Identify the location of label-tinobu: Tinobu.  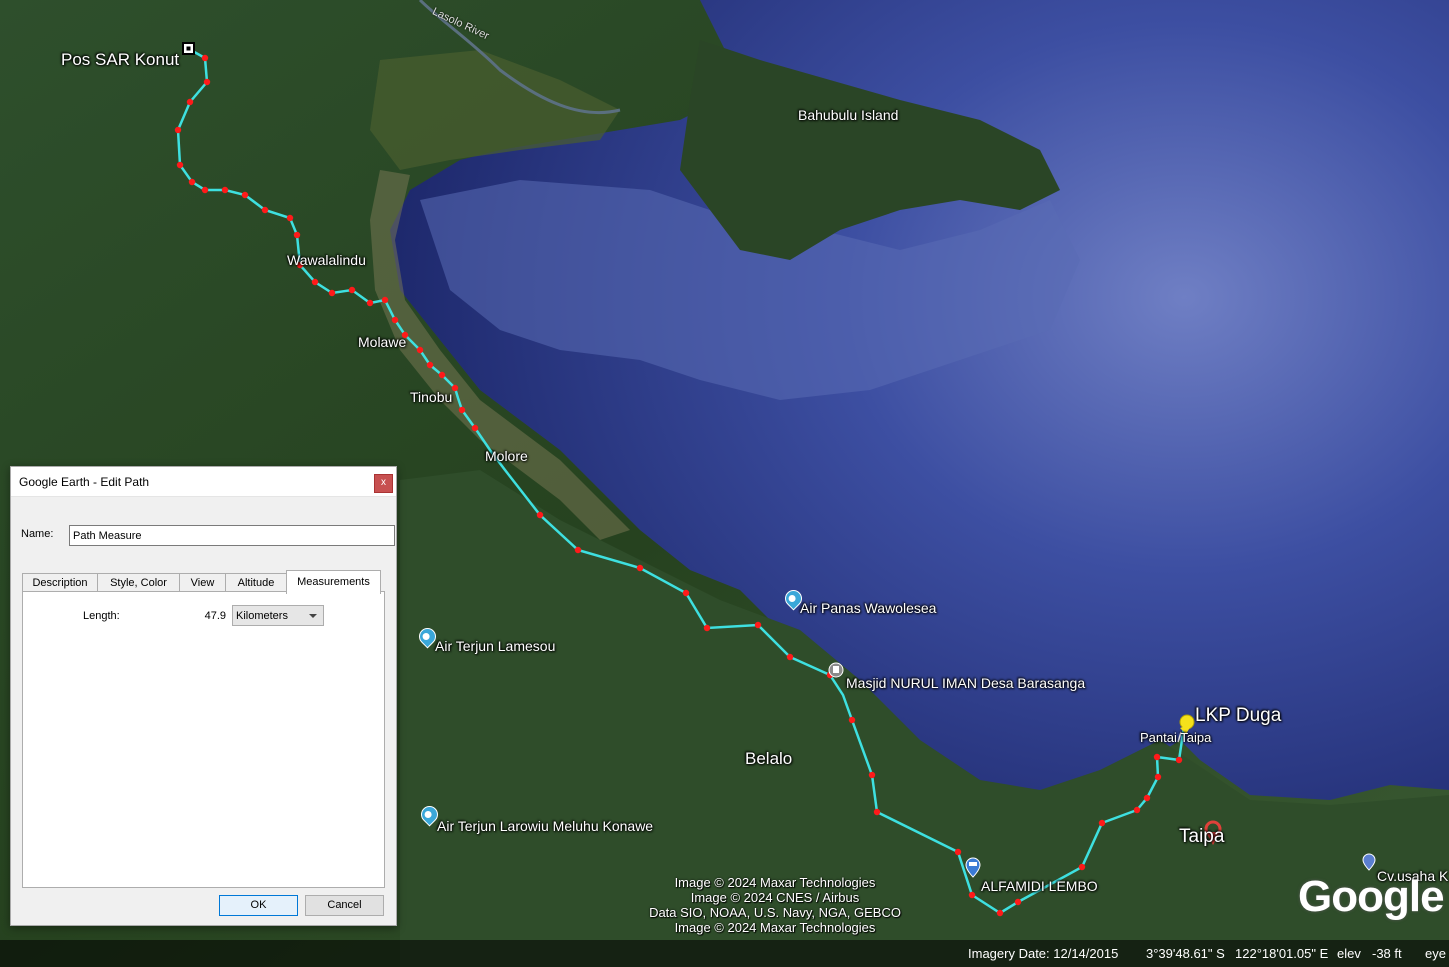
(431, 397).